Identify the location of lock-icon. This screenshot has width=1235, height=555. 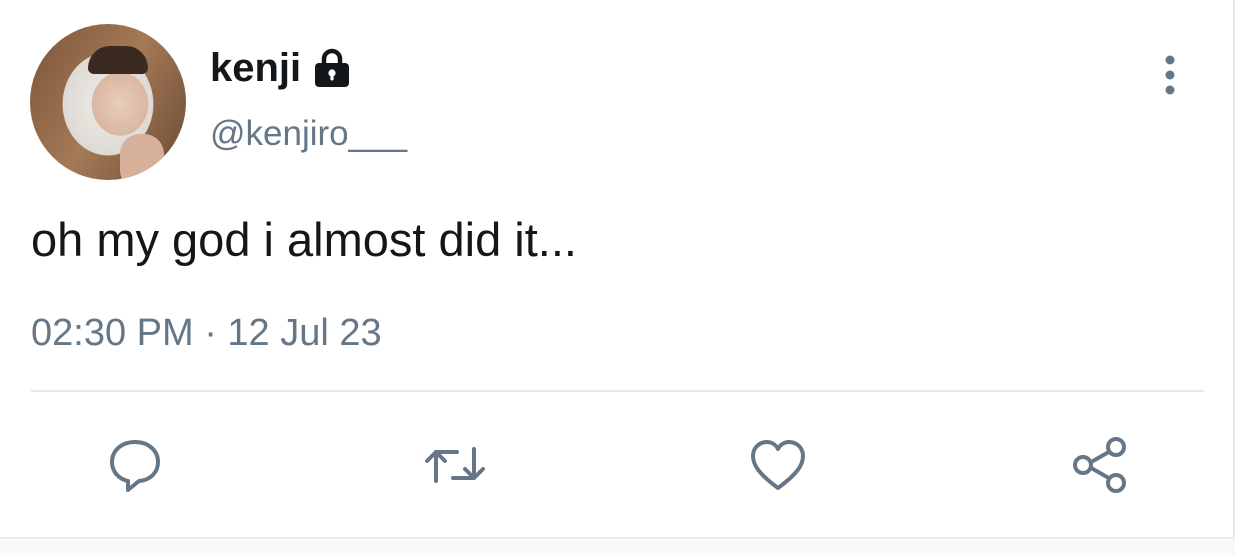
(332, 68).